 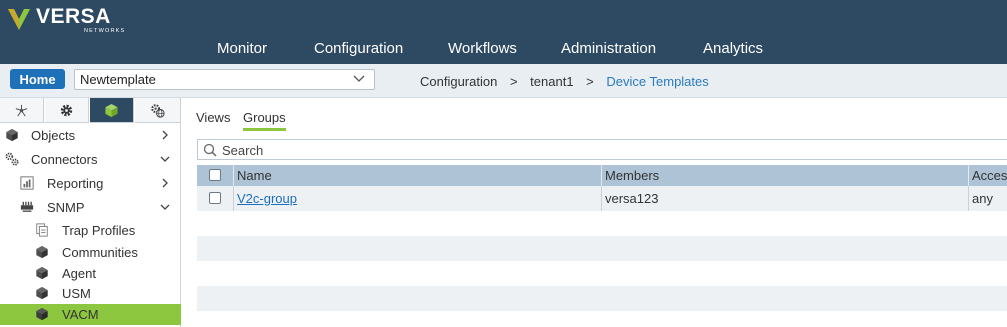 I want to click on sidebar-item-usm: USM, so click(x=90, y=293).